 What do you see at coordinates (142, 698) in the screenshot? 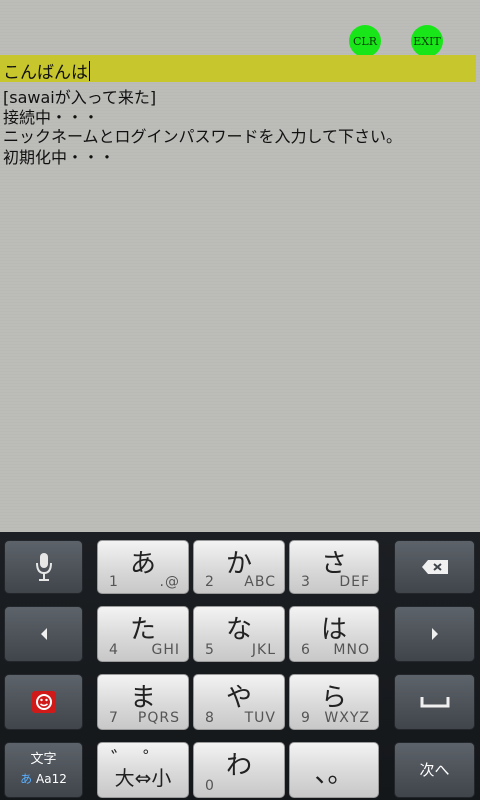
I see `key-kana: ま` at bounding box center [142, 698].